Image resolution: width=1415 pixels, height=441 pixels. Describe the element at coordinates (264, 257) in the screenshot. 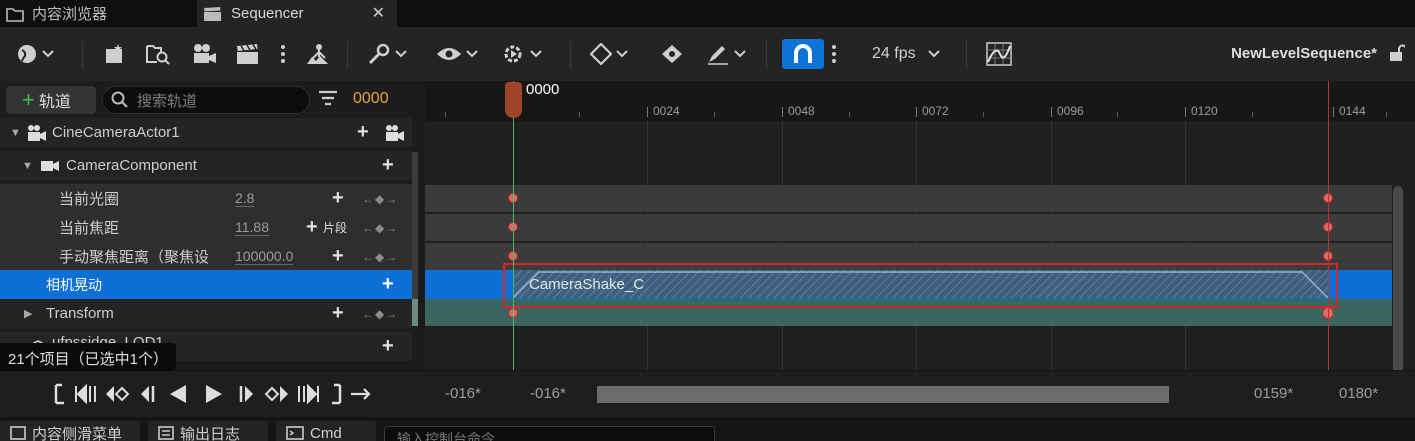

I see `track-value: 100000.0` at that location.